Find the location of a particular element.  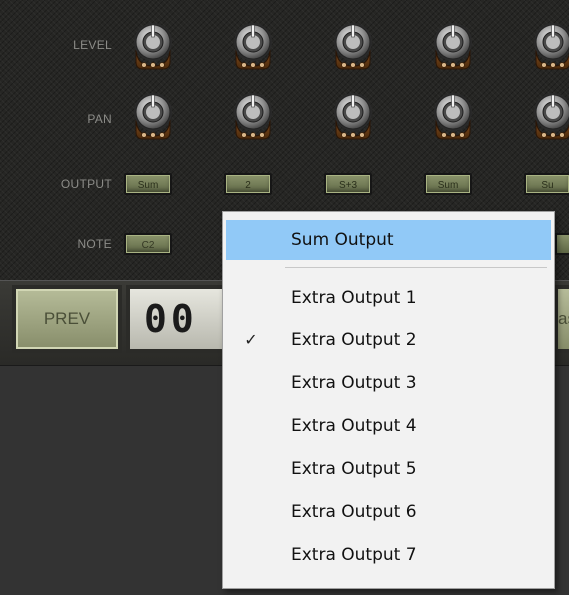

menu-item-extra-output-6: Extra Output 6 is located at coordinates (388, 512).